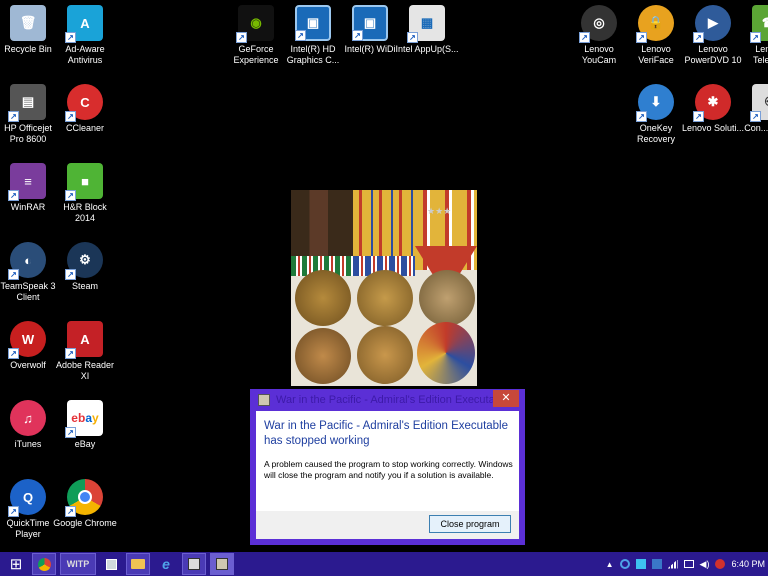  Describe the element at coordinates (712, 24) in the screenshot. I see `powerdvd-icon: ▶ ↗` at that location.